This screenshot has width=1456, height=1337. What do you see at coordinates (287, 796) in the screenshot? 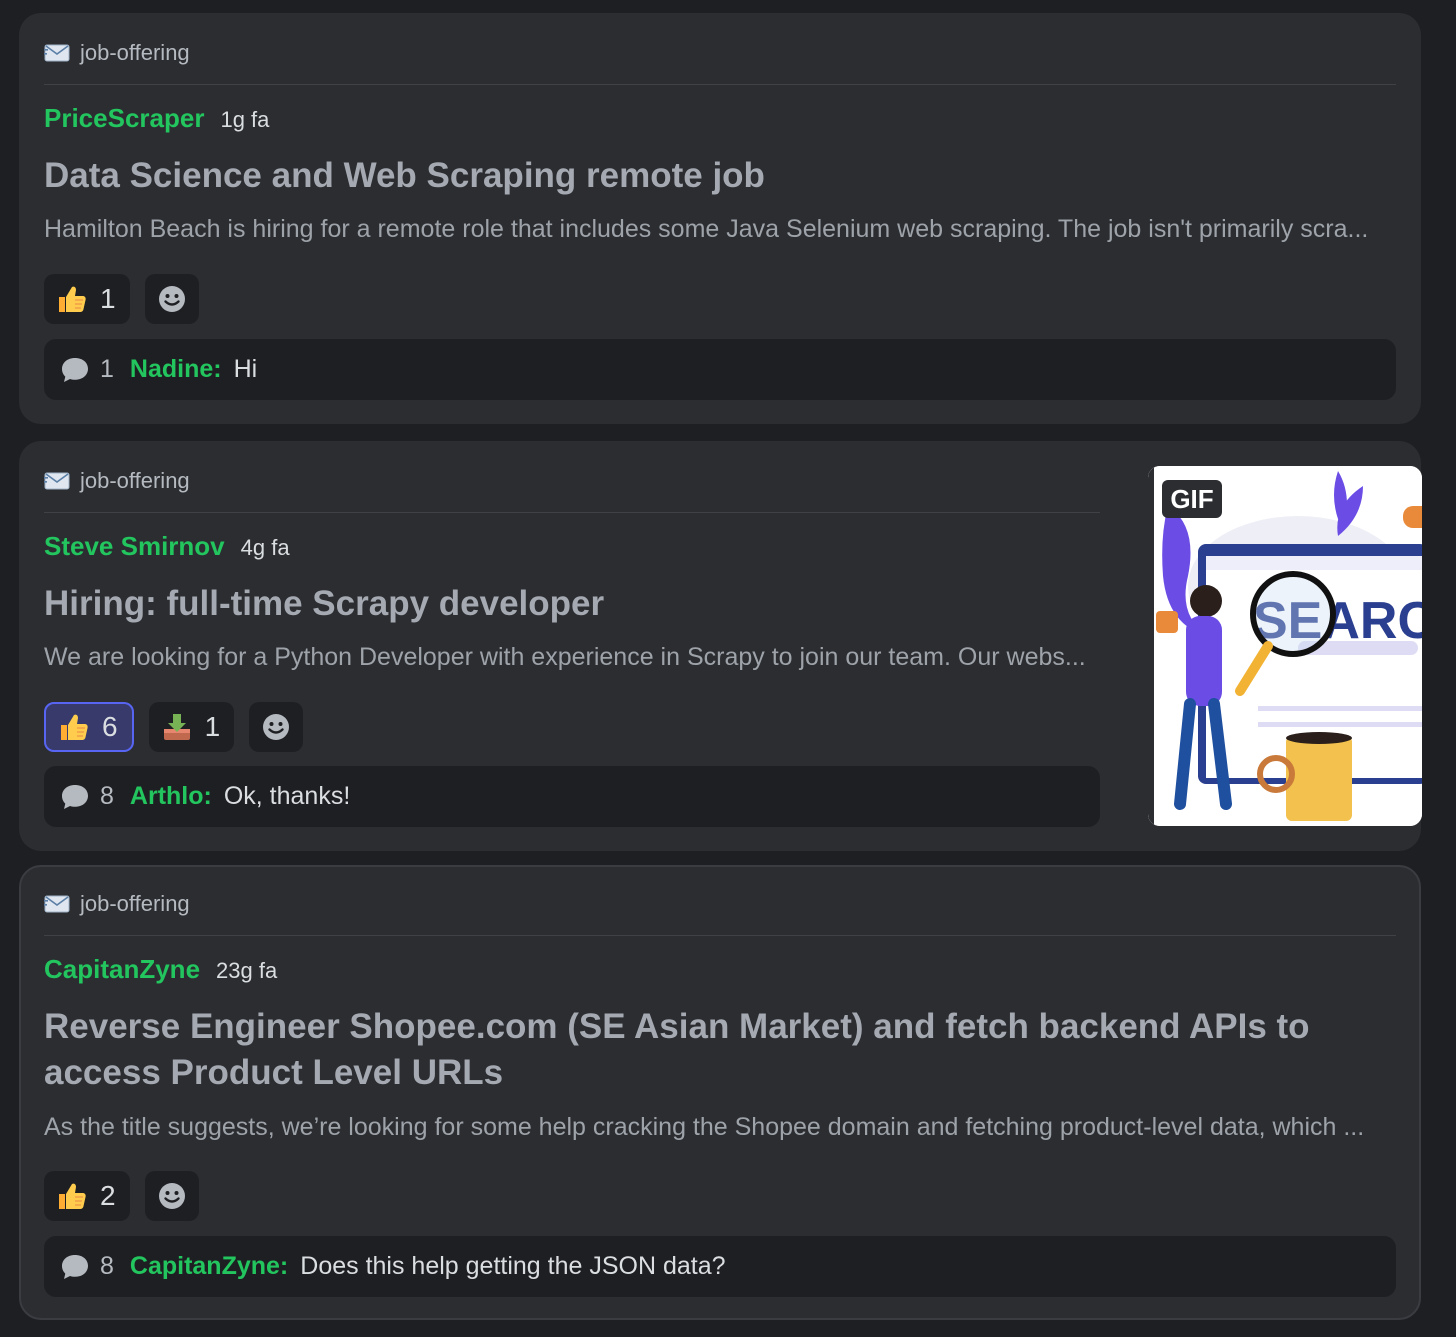
I see `reply-text: Ok, thanks!` at bounding box center [287, 796].